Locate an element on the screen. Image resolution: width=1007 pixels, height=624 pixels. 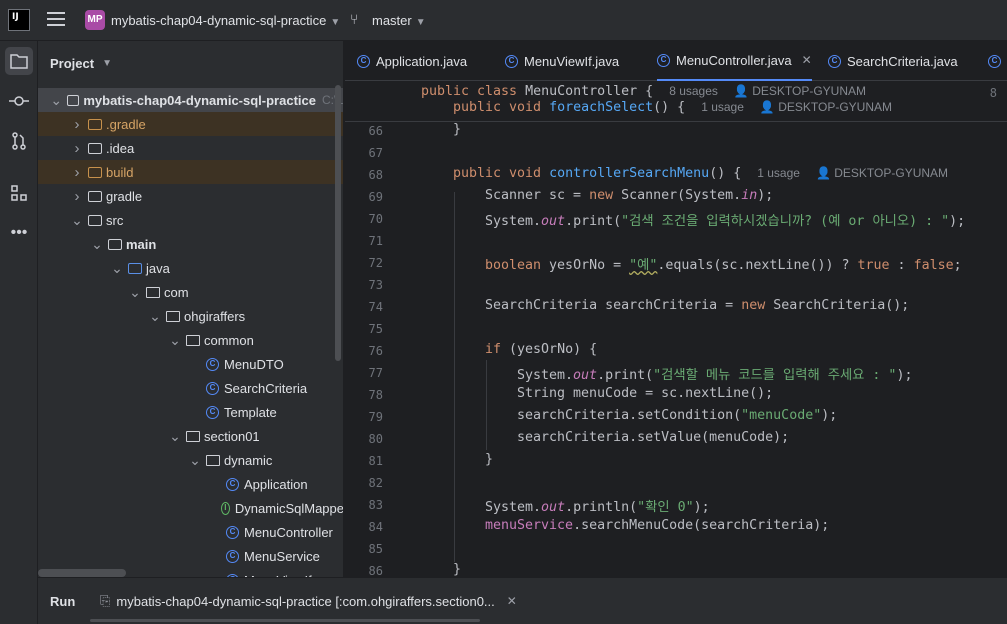
tree-vertical-scrollbar is located at coordinates (338, 223).